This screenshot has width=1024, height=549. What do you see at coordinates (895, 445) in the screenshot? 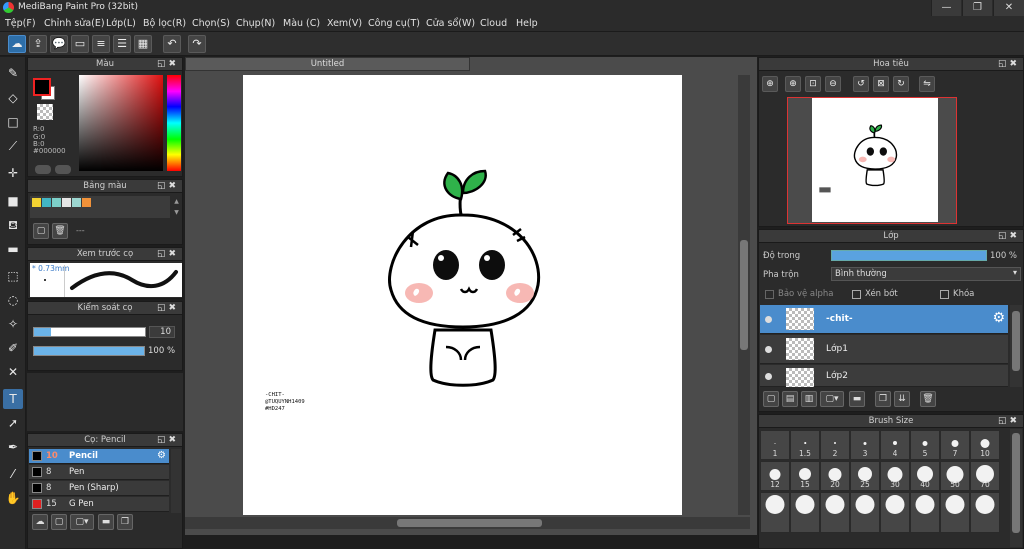
I see `brush-size-cell: 4` at bounding box center [895, 445].